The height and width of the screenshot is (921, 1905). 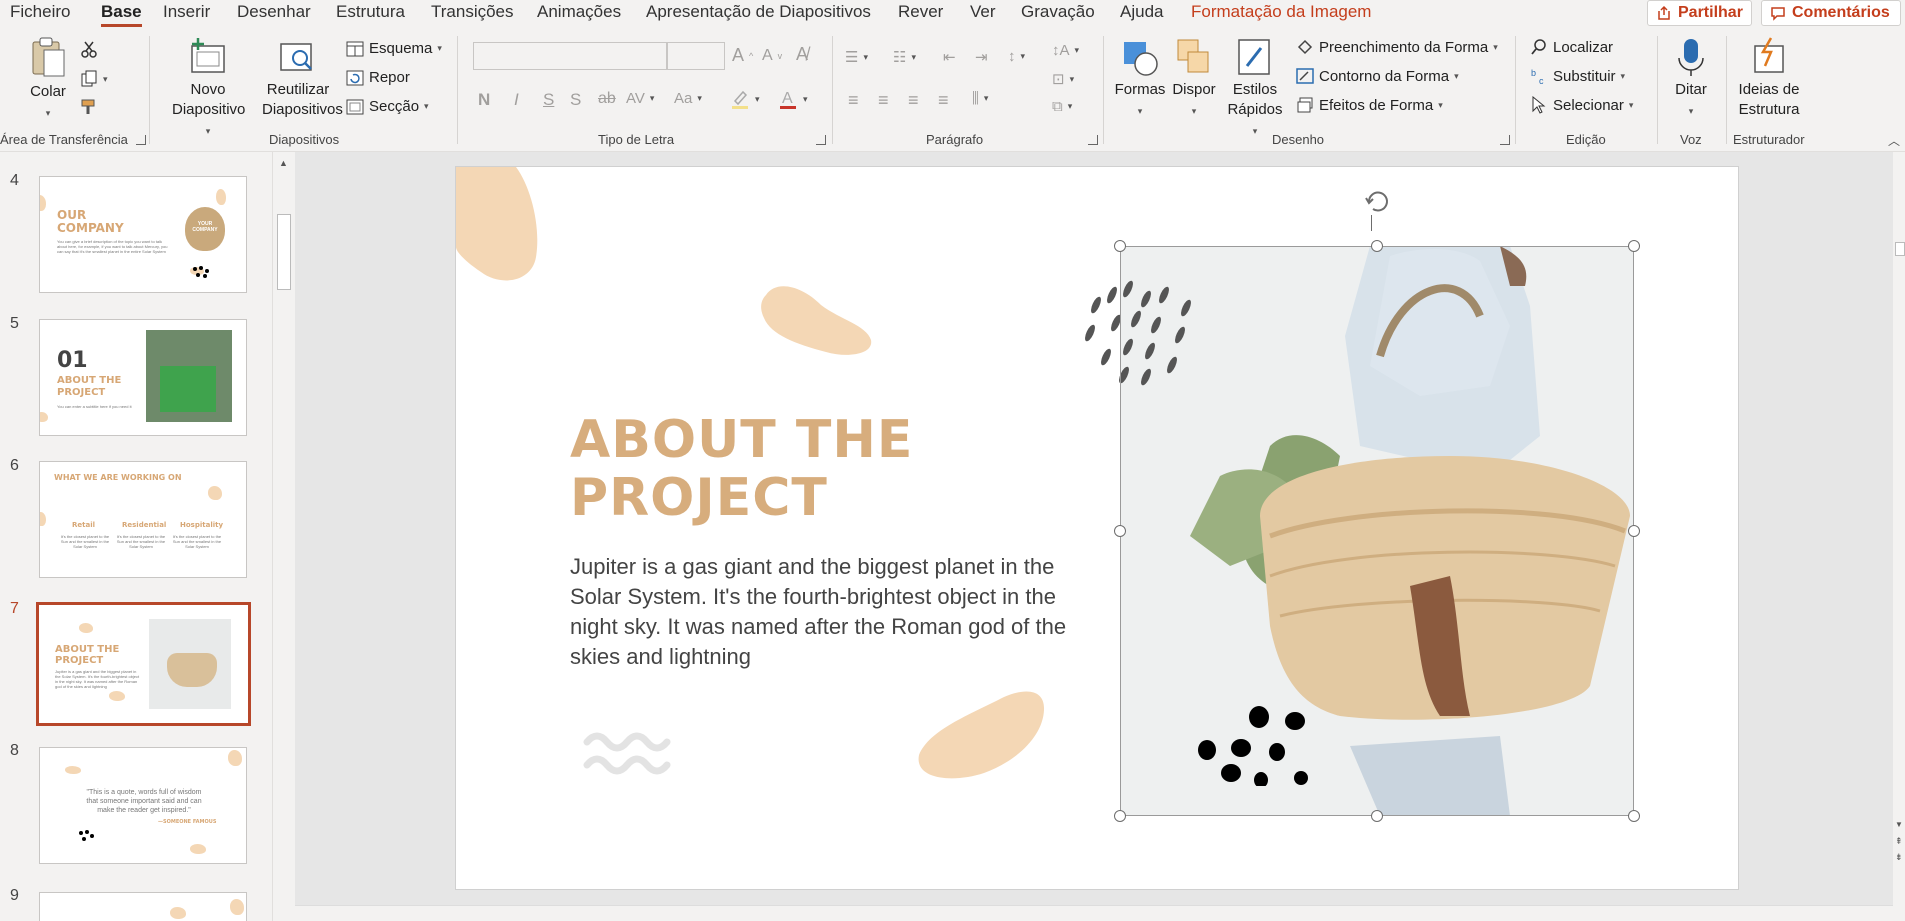 I want to click on reuse-slides-button: Reutilizar Diapositivos, so click(x=302, y=78).